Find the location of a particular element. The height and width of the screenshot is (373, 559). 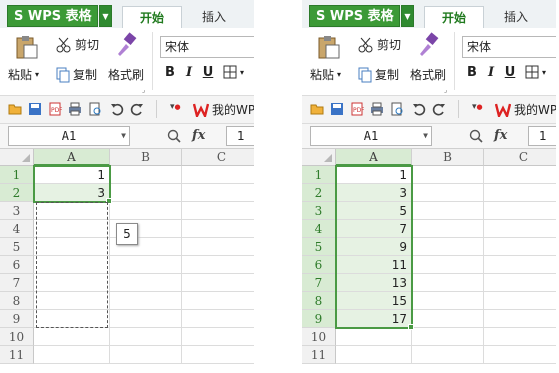

column-header-b: B is located at coordinates (146, 157).